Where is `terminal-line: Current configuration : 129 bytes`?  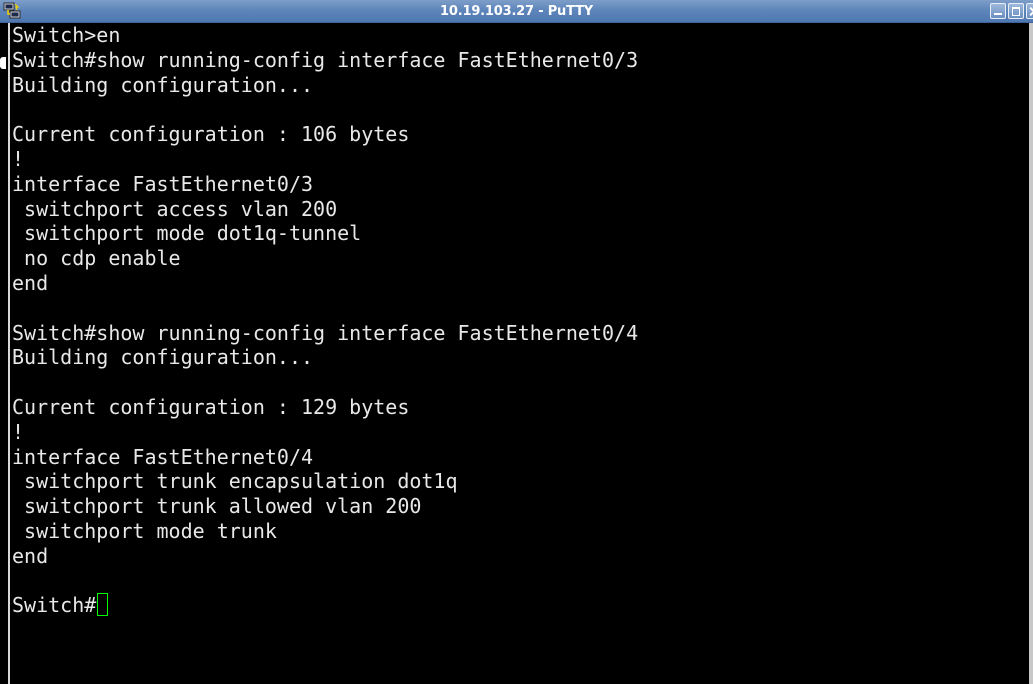
terminal-line: Current configuration : 129 bytes is located at coordinates (211, 406).